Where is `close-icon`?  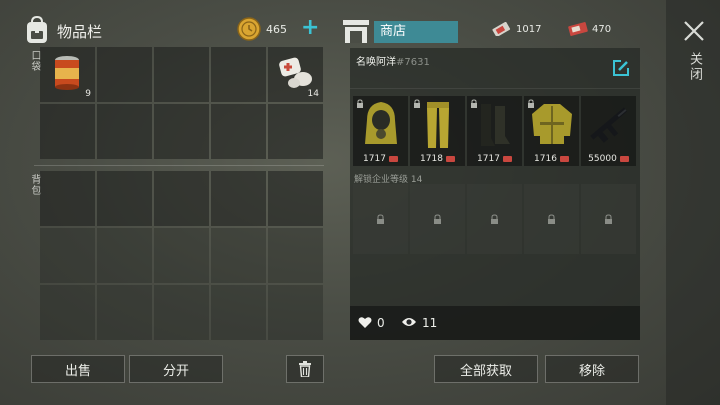 close-icon is located at coordinates (694, 31).